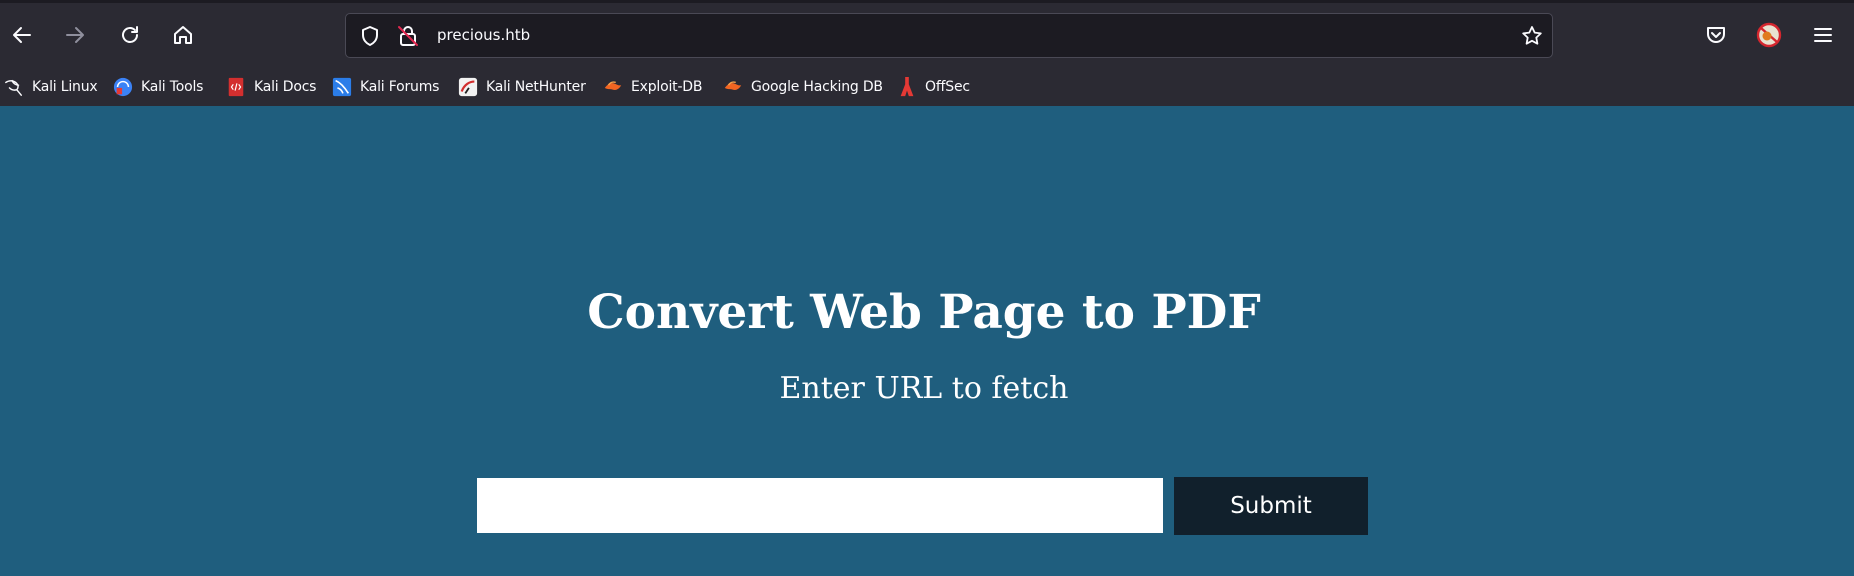 The width and height of the screenshot is (1854, 576). Describe the element at coordinates (400, 87) in the screenshot. I see `bookmark-label: Kali Forums` at that location.